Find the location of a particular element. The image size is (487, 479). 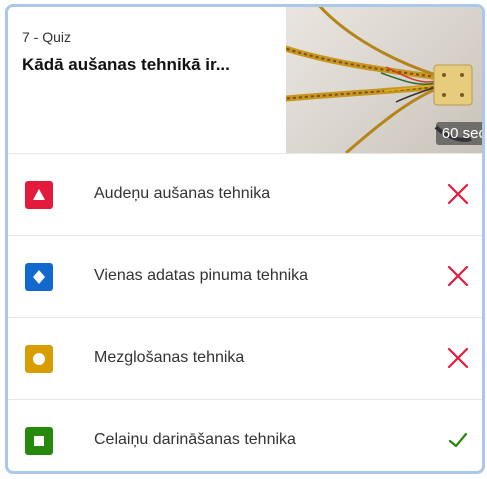

correct-check-icon is located at coordinates (458, 440).